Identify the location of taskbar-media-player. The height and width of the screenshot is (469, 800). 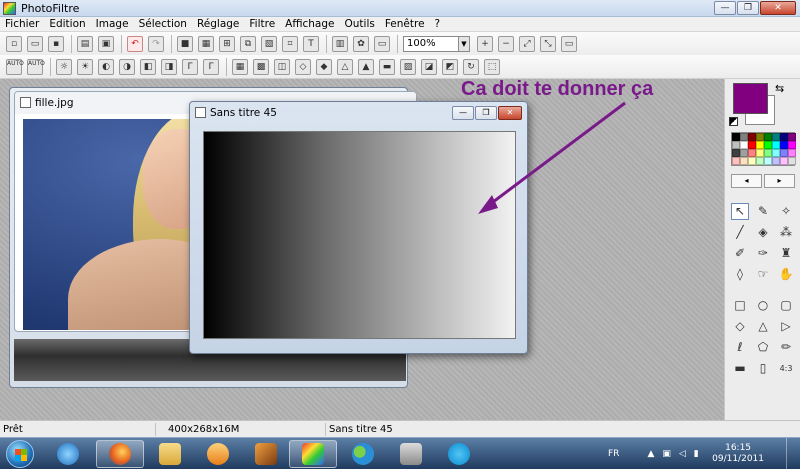
(218, 454).